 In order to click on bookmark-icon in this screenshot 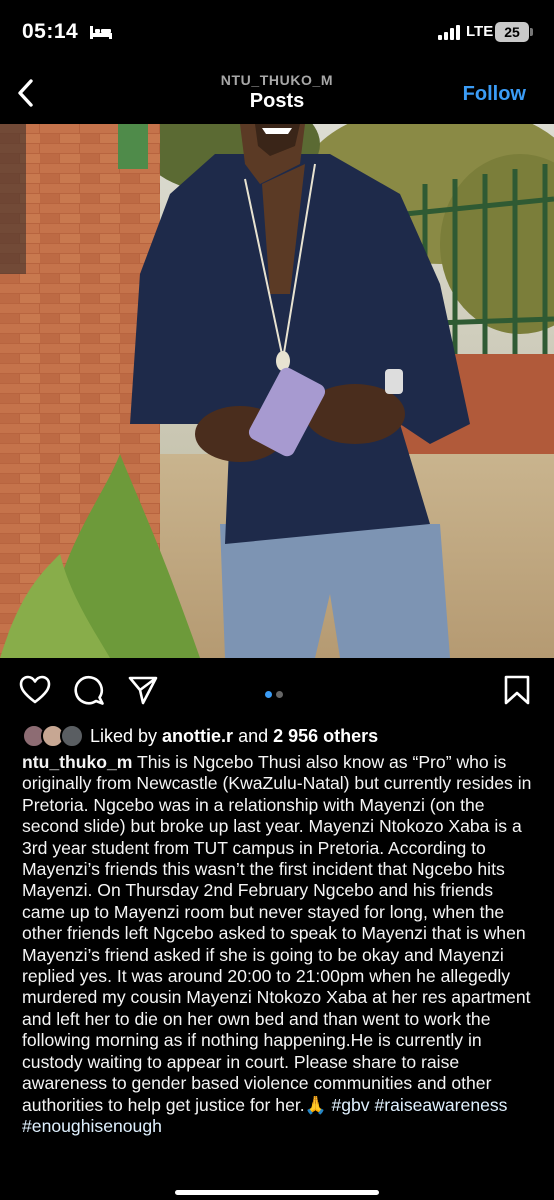, I will do `click(517, 690)`.